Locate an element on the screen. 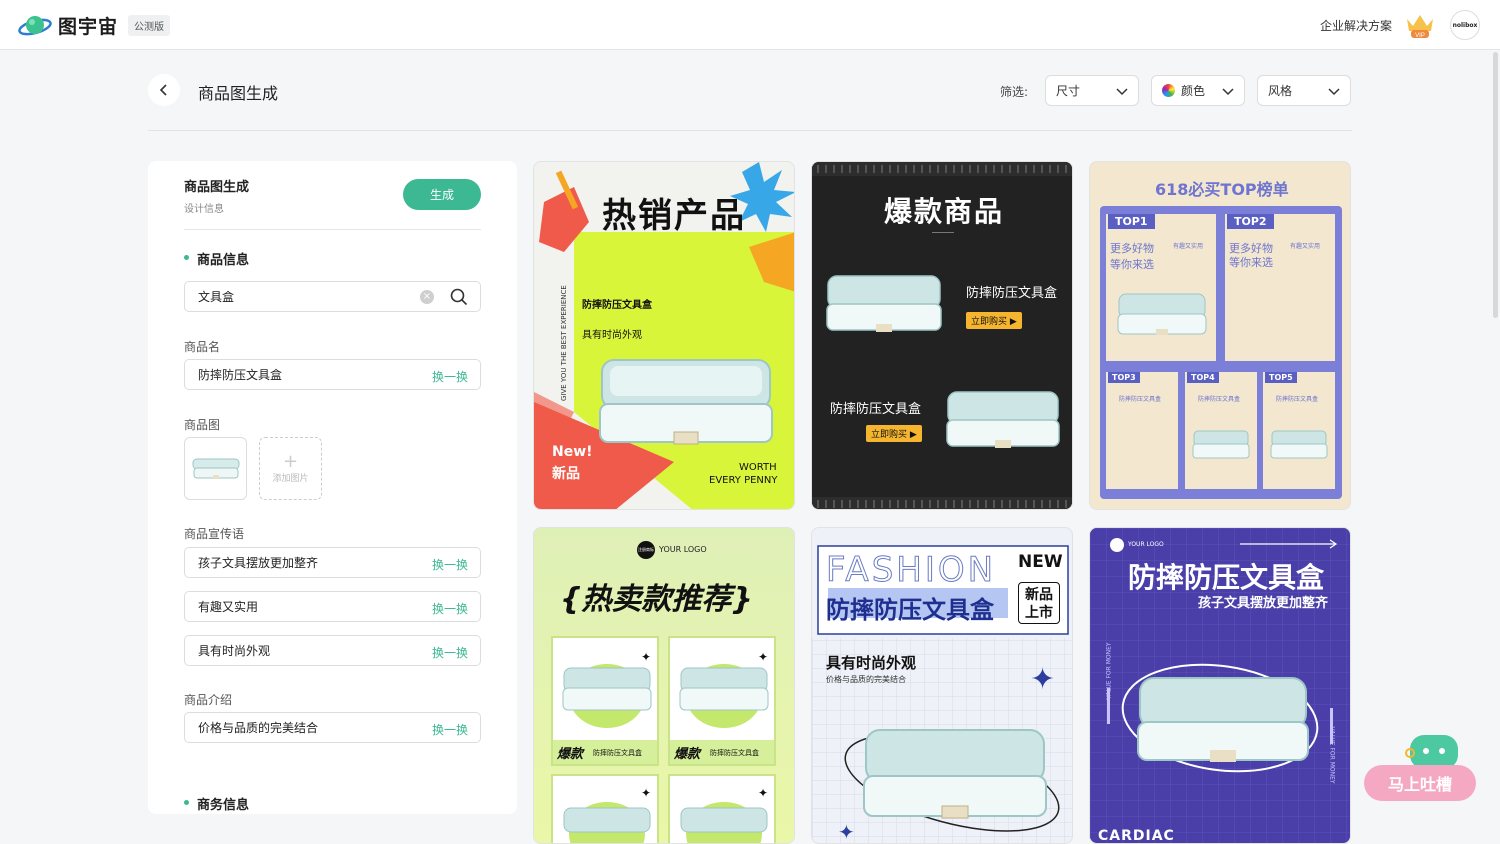  card1-product-name: 防摔防压文具盒 is located at coordinates (617, 305).